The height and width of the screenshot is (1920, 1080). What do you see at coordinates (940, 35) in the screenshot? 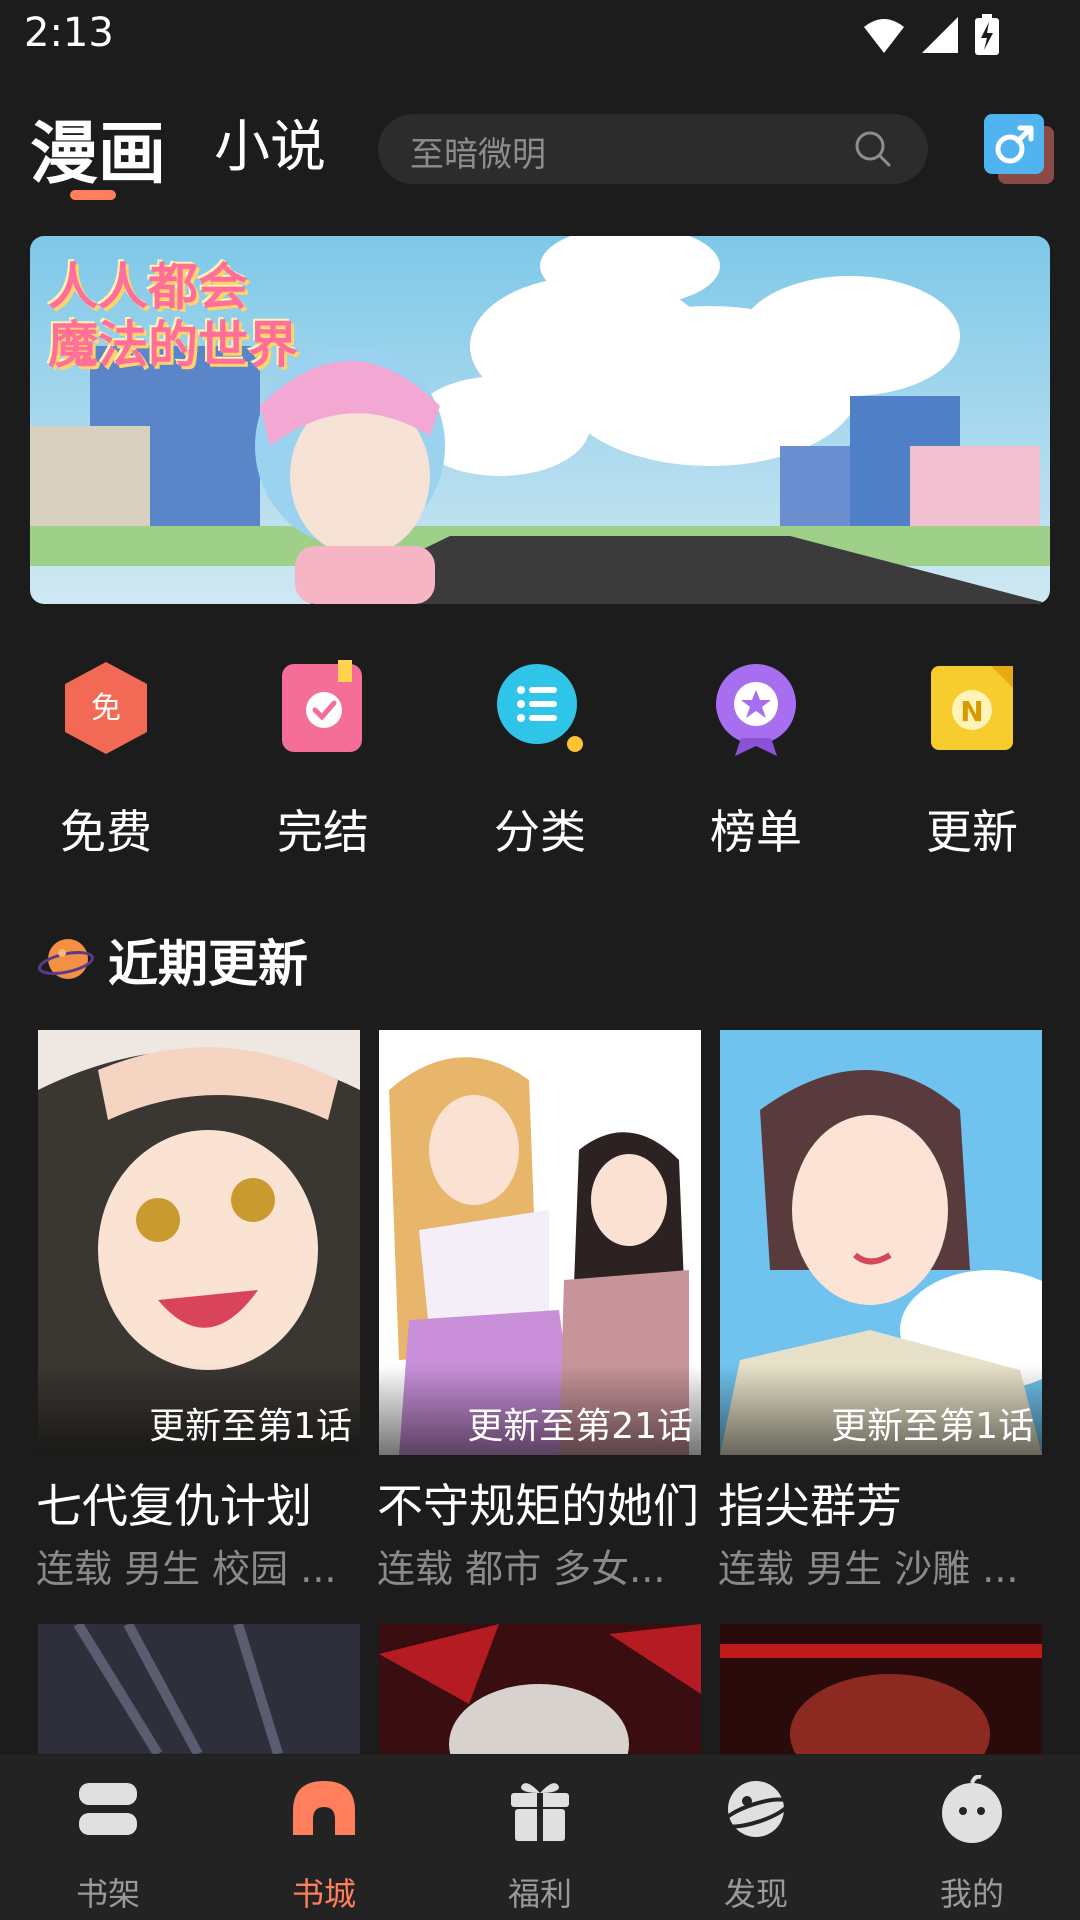
I see `signal-icon` at bounding box center [940, 35].